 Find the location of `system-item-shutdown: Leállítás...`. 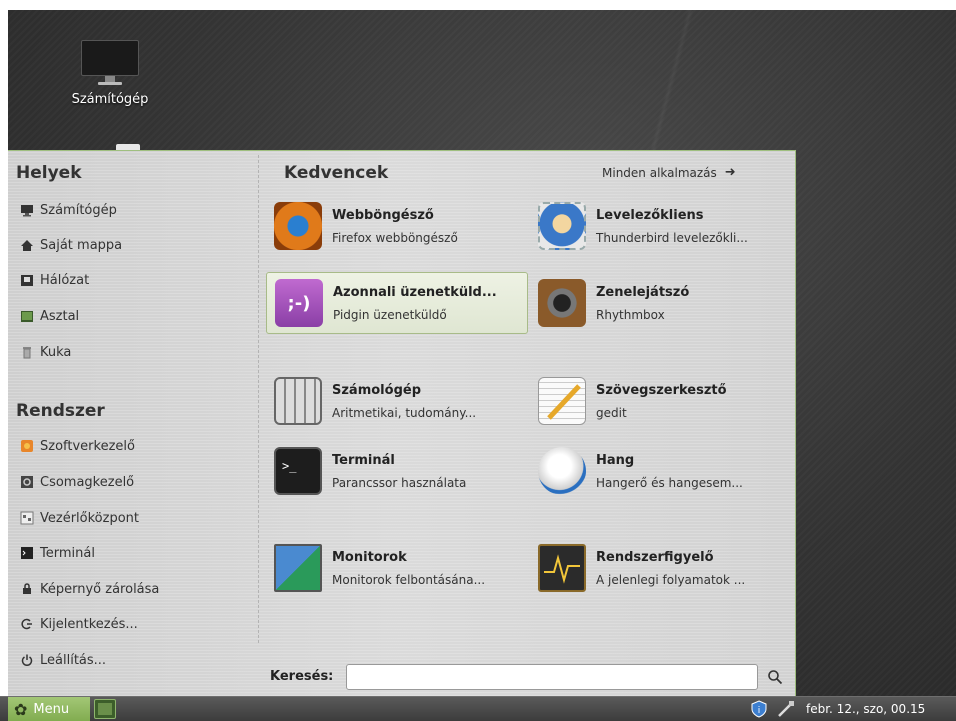

system-item-shutdown: Leállítás... is located at coordinates (63, 660).